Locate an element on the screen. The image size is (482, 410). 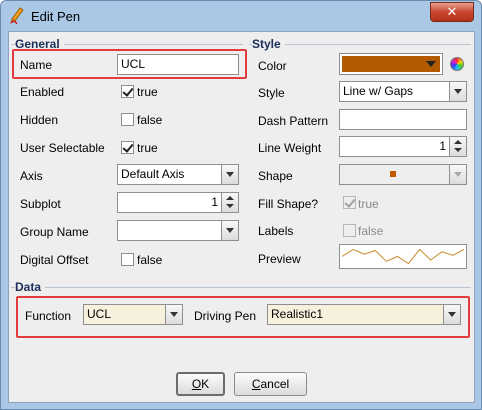
axis-label: Axis is located at coordinates (31, 176).